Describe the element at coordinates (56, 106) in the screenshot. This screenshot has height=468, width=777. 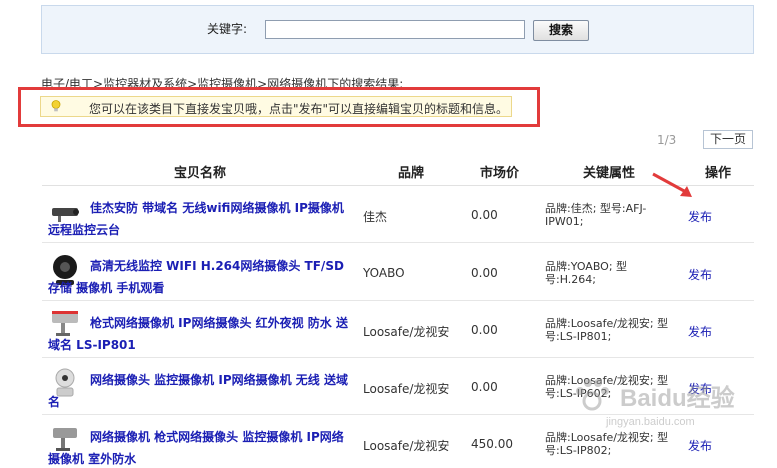
I see `lightbulb-icon` at that location.